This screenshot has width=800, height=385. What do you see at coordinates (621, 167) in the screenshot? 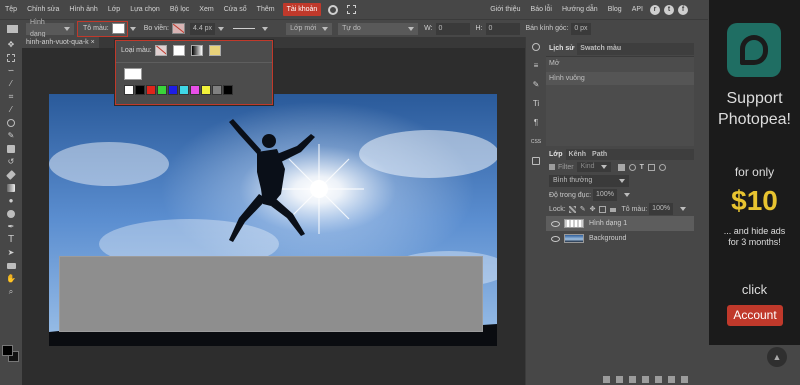
I see `filter-pixel-icon` at bounding box center [621, 167].